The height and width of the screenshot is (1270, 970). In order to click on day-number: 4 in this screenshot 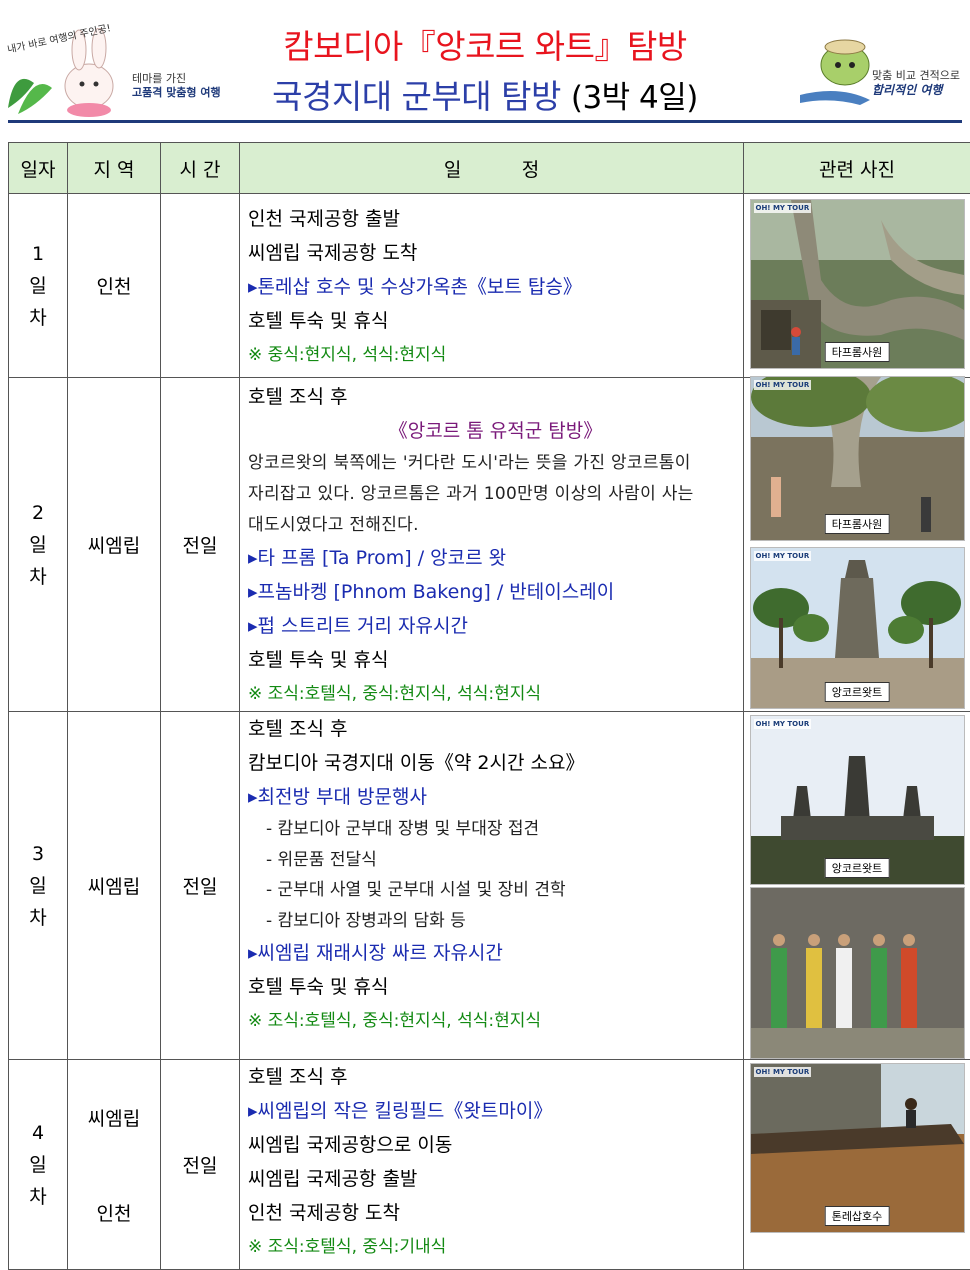, I will do `click(38, 1132)`.